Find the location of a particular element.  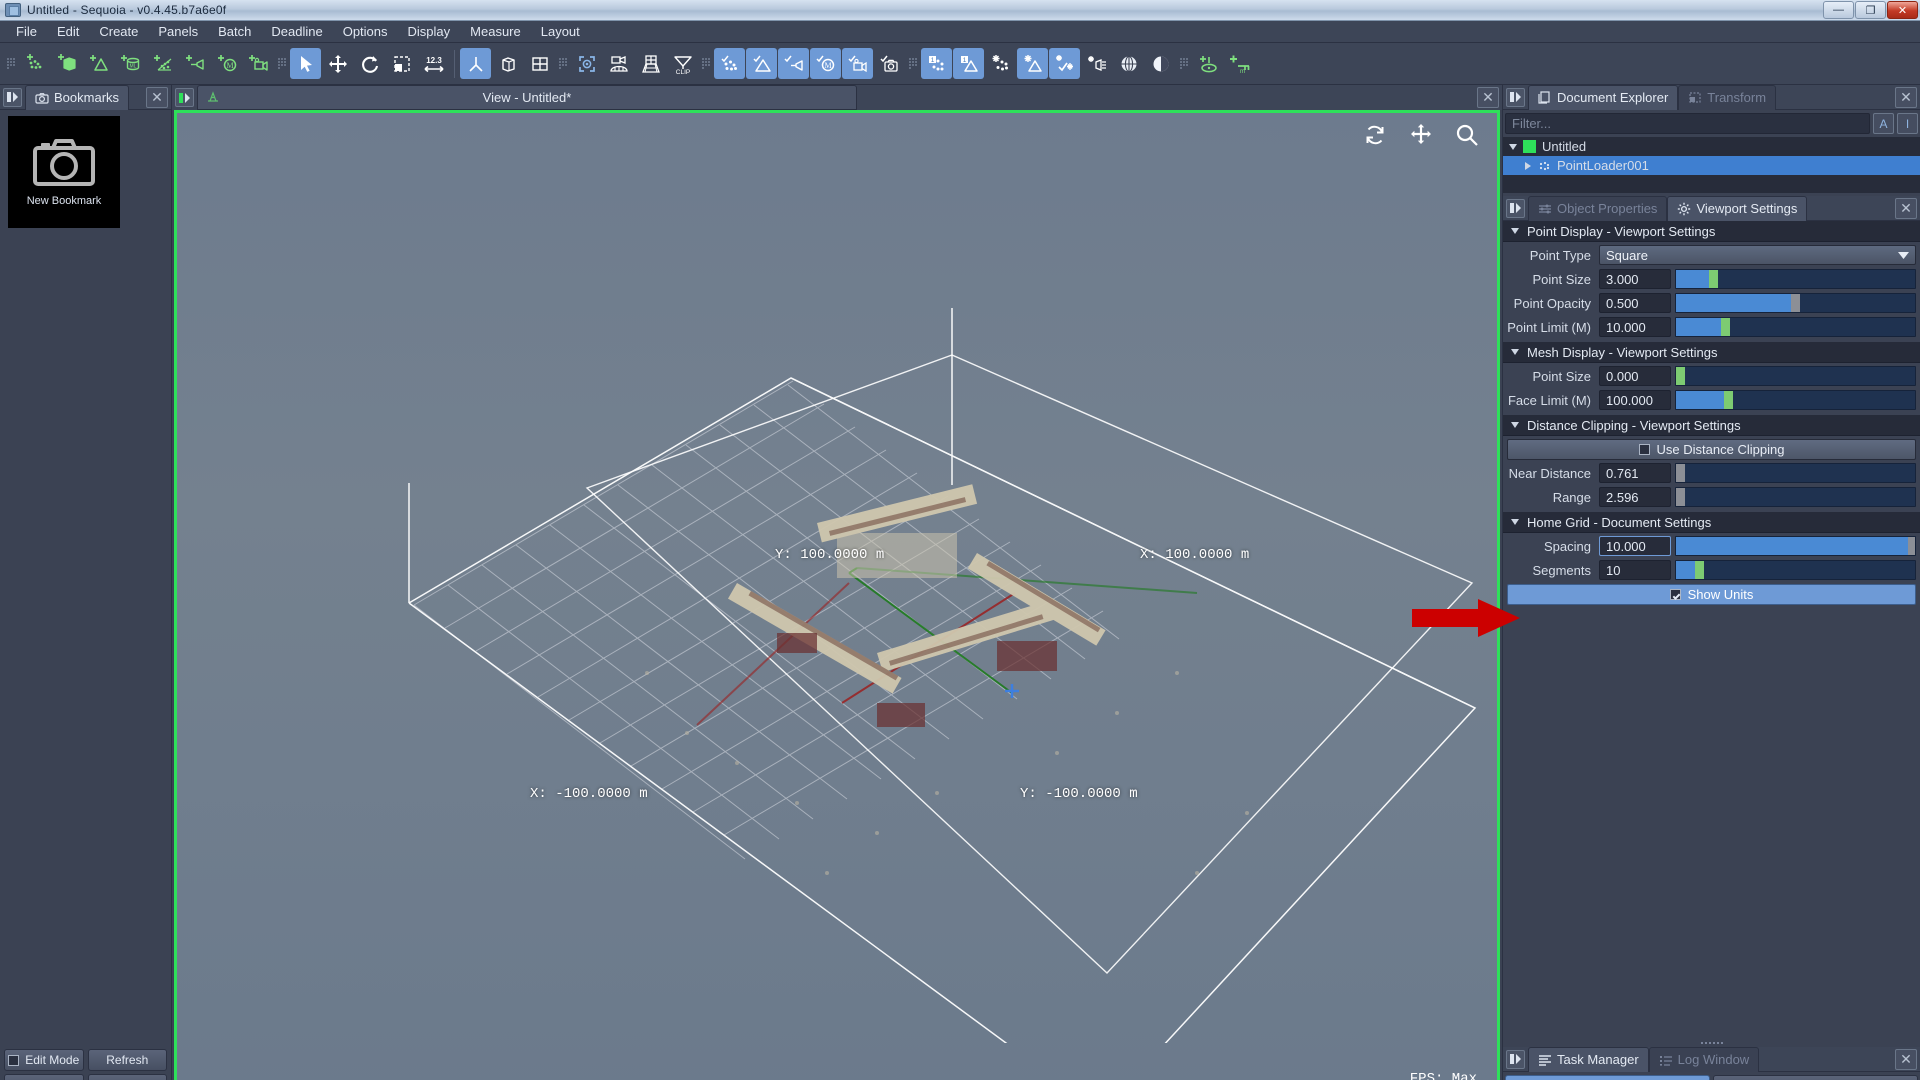

segments-slider is located at coordinates (1795, 570).